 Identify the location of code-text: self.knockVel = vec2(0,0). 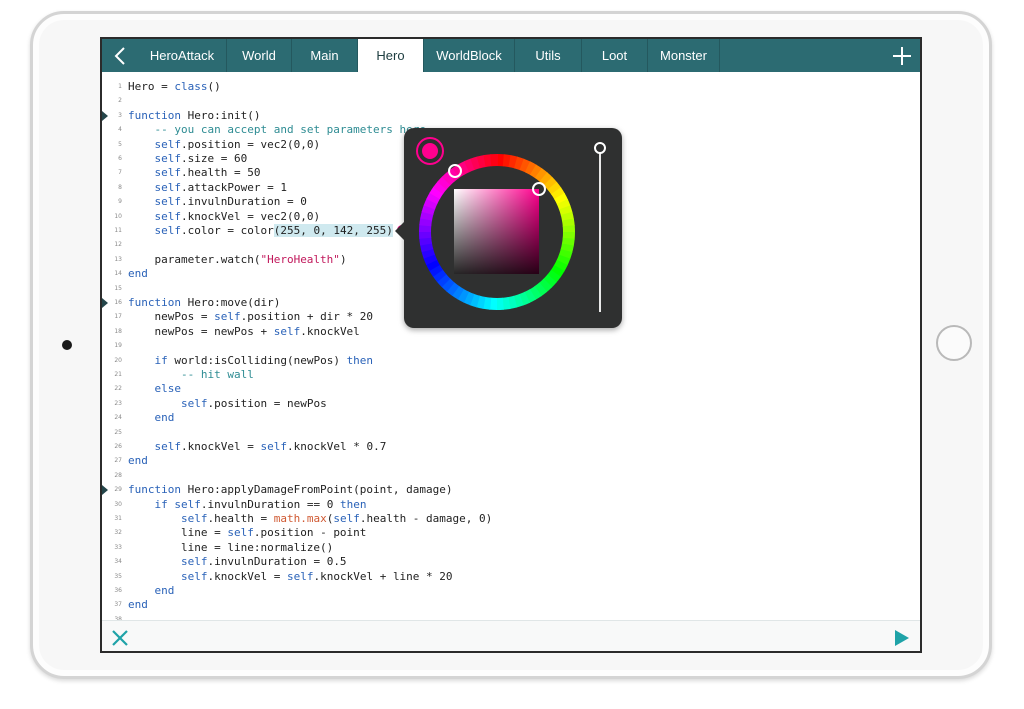
(224, 217).